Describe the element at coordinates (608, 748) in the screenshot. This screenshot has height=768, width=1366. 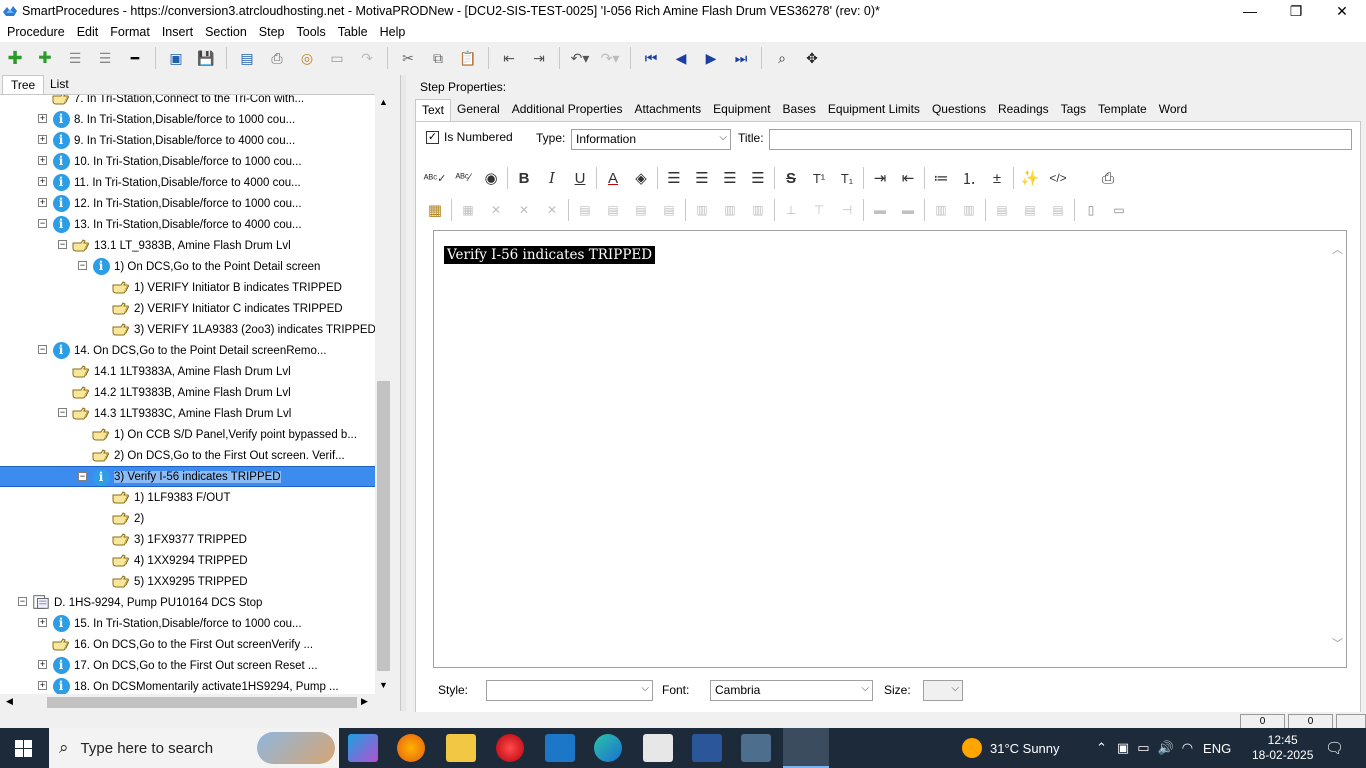
I see `edge-icon` at that location.